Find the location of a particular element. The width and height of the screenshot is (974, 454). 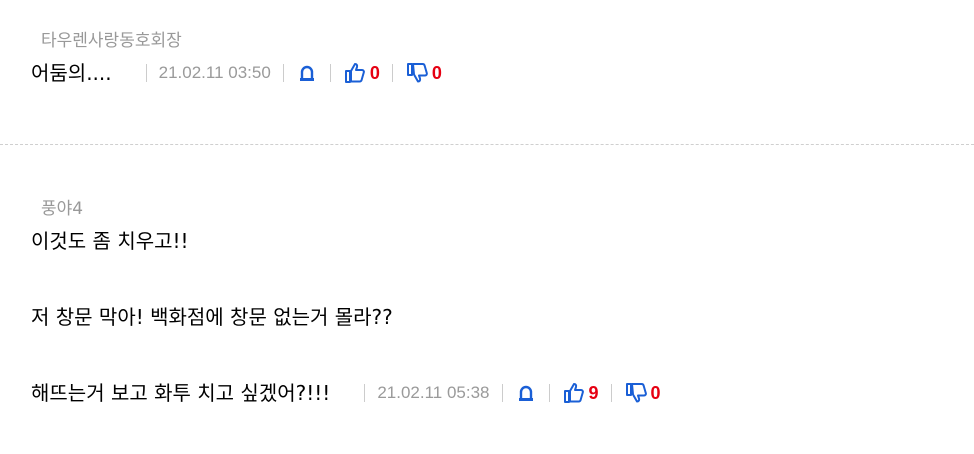

comment-item: 타우렌사랑동호회장 어둠의.... 21.02.11 03:50 0 0 is located at coordinates (487, 60).